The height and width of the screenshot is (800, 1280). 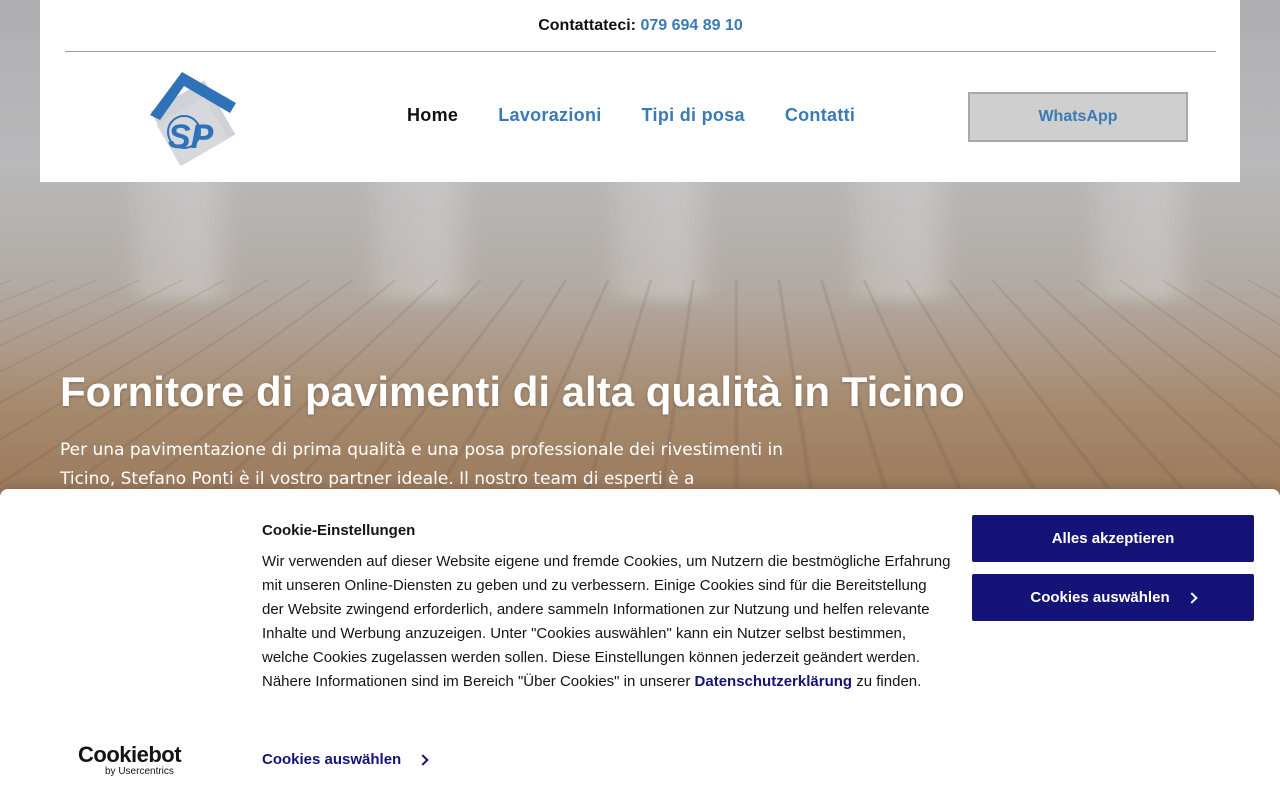 I want to click on select-cookies-link: Cookies auswählen, so click(x=345, y=759).